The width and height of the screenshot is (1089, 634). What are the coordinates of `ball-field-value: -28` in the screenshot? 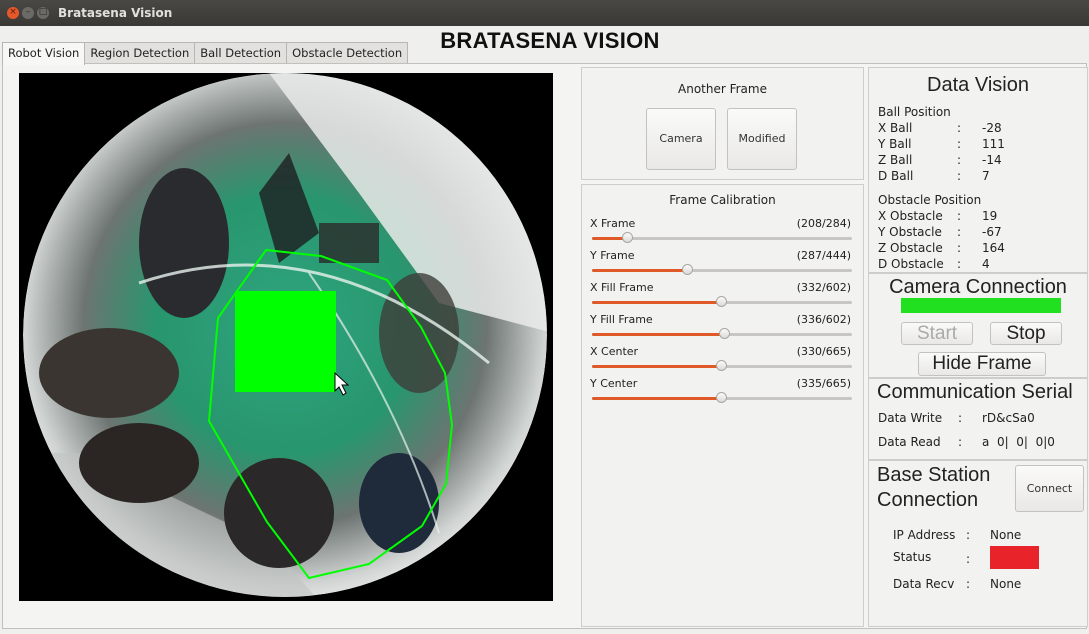 It's located at (992, 128).